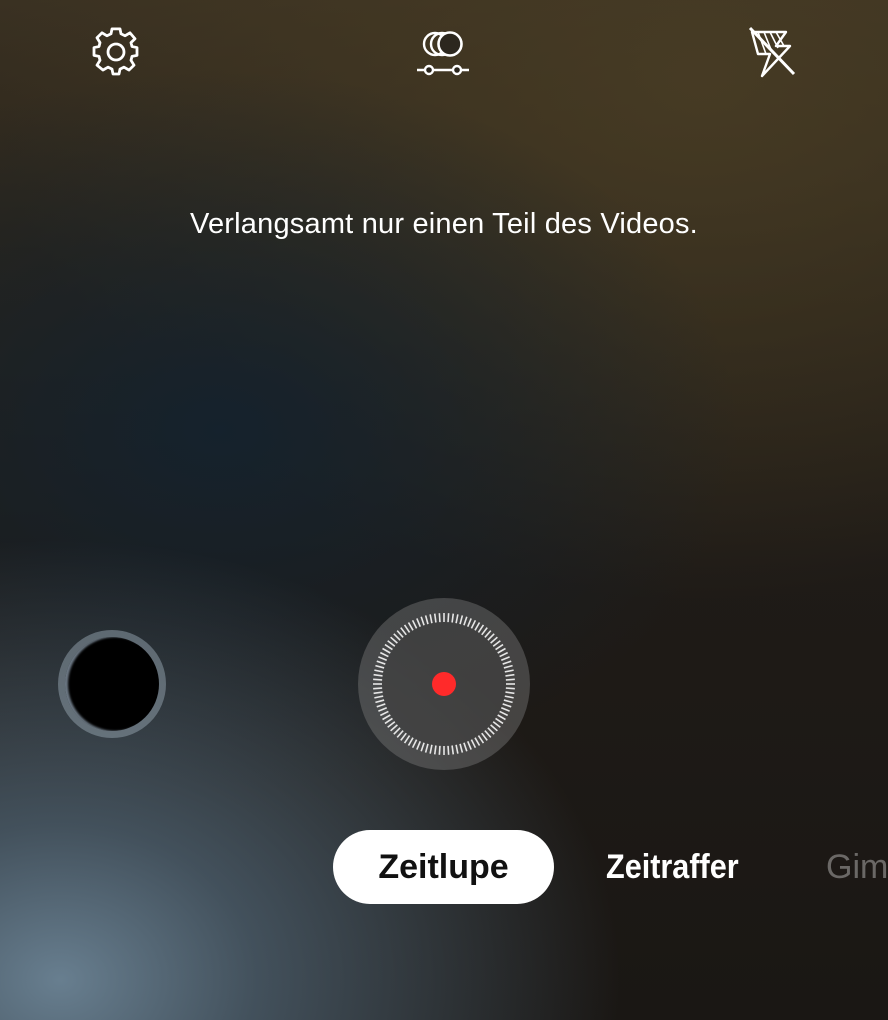 The width and height of the screenshot is (888, 1020). What do you see at coordinates (857, 867) in the screenshot?
I see `mode-gimbal: Gimb` at bounding box center [857, 867].